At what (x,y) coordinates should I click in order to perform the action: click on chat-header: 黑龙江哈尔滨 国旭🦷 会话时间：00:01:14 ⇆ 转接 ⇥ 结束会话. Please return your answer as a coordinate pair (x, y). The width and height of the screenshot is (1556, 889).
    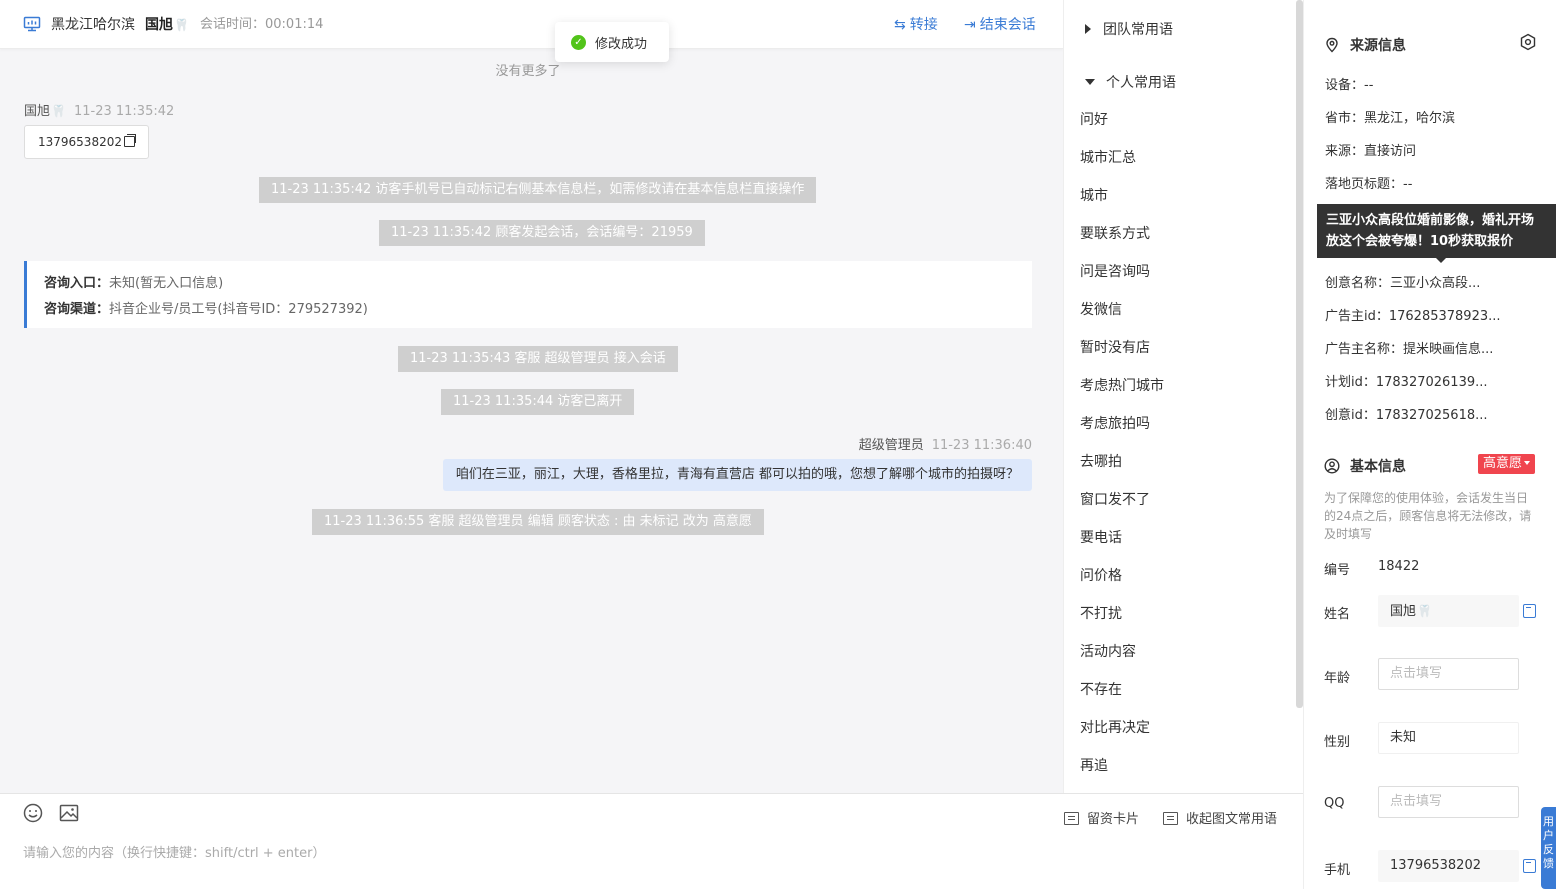
    Looking at the image, I should click on (531, 24).